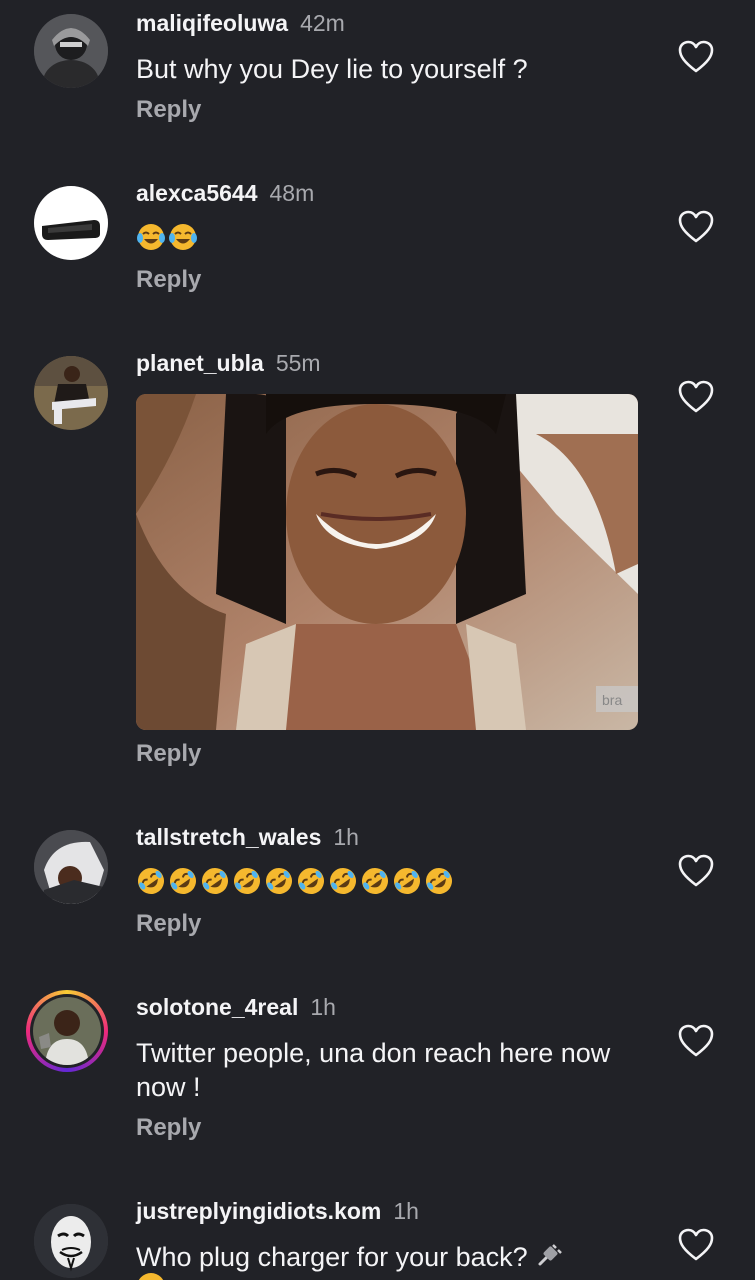 The height and width of the screenshot is (1280, 755). Describe the element at coordinates (151, 1276) in the screenshot. I see `emoji-partial` at that location.